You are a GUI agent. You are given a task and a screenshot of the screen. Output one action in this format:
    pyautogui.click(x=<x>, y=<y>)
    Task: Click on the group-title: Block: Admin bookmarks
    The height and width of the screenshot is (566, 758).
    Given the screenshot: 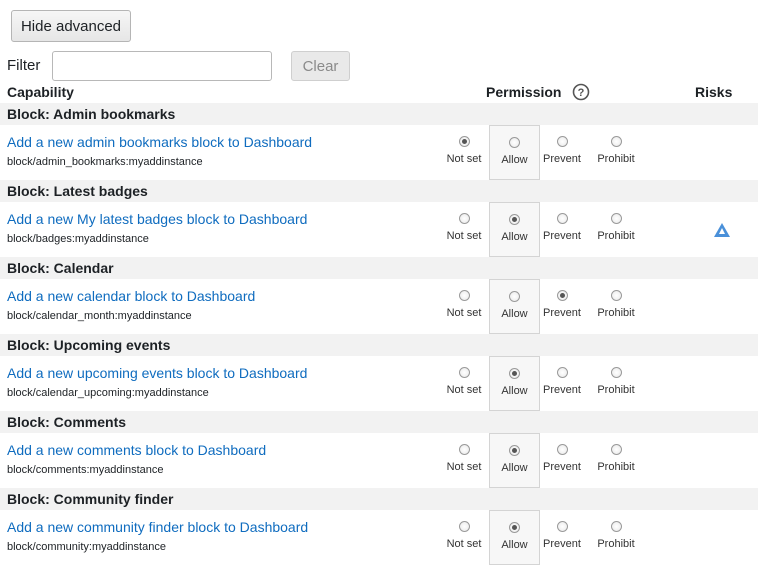 What is the action you would take?
    pyautogui.click(x=91, y=114)
    